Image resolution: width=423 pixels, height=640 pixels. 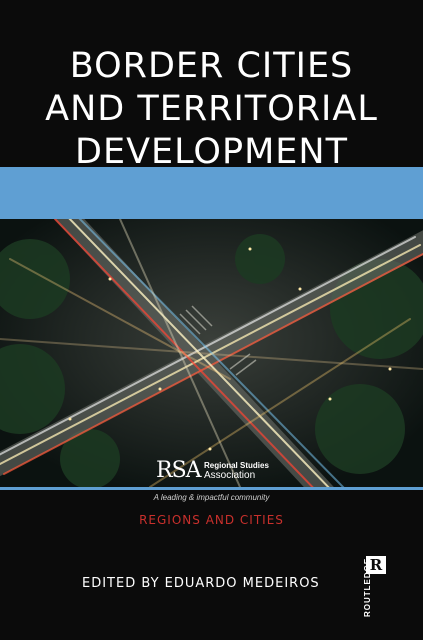 I want to click on title-line-2: AND TERRITORIAL, so click(x=211, y=109).